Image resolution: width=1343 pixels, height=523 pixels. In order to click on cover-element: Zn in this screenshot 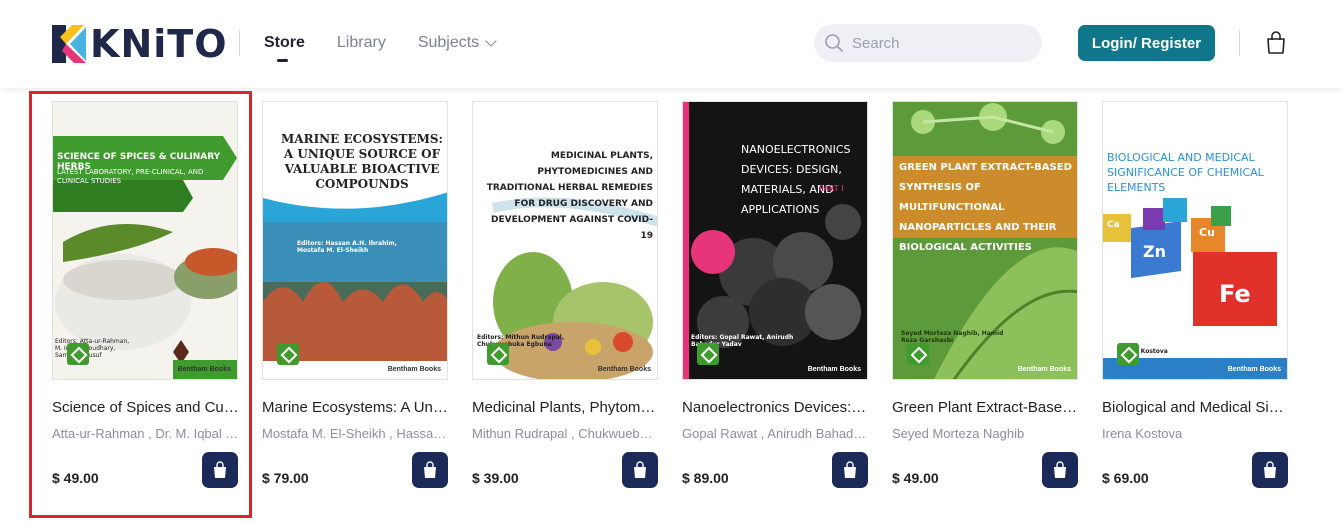, I will do `click(1154, 251)`.